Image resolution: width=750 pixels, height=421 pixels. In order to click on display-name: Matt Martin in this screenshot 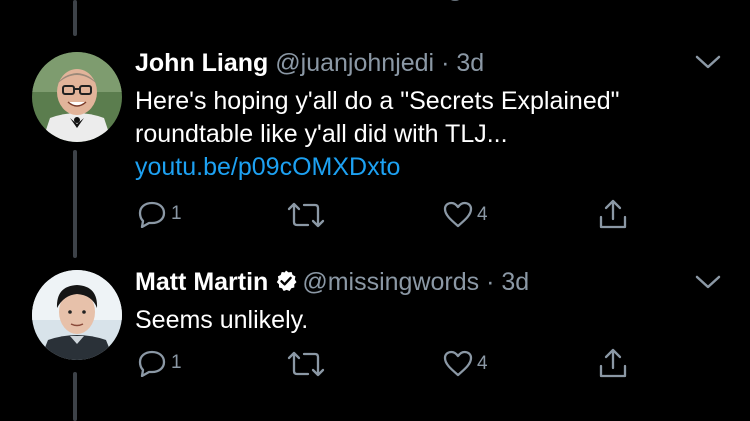, I will do `click(201, 282)`.